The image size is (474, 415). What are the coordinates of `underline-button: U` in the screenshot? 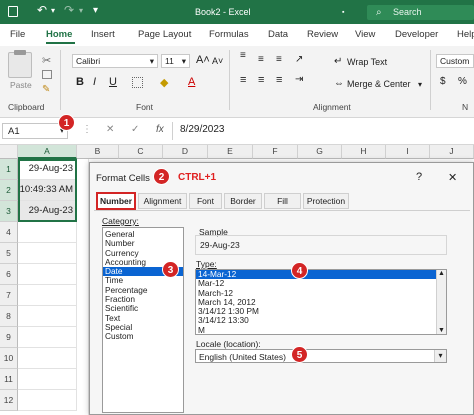 It's located at (113, 82).